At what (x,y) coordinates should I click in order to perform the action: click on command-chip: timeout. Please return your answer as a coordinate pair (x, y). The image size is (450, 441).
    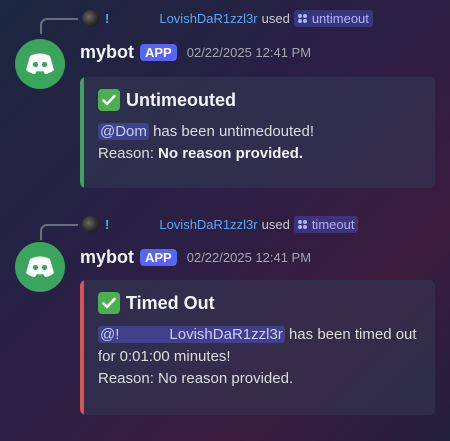
    Looking at the image, I should click on (326, 224).